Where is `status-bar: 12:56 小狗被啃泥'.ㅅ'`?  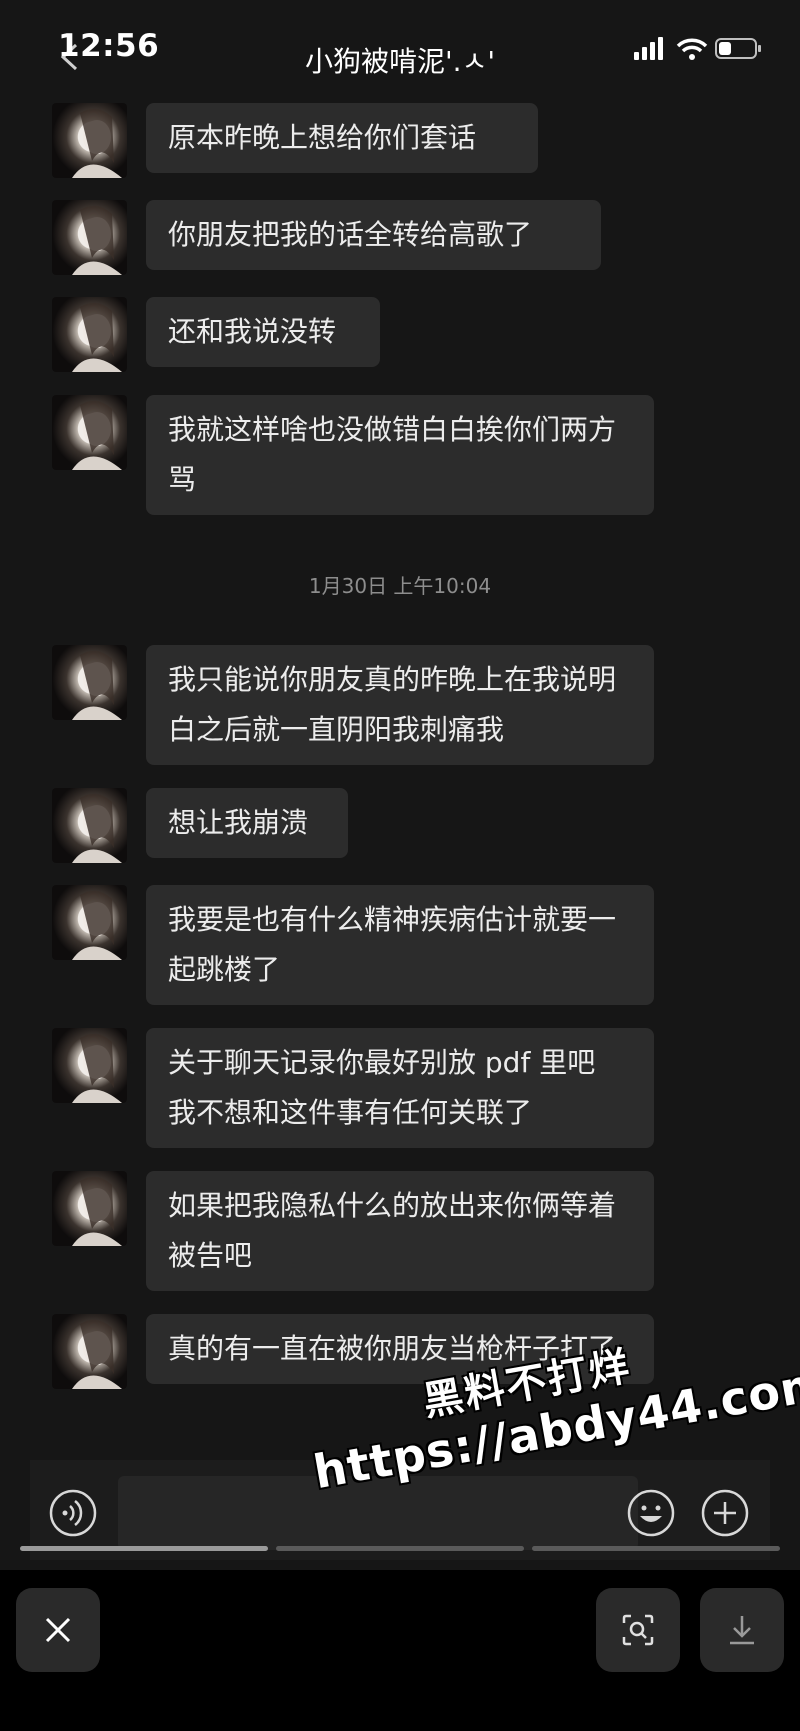 status-bar: 12:56 小狗被啃泥'.ㅅ' is located at coordinates (400, 50).